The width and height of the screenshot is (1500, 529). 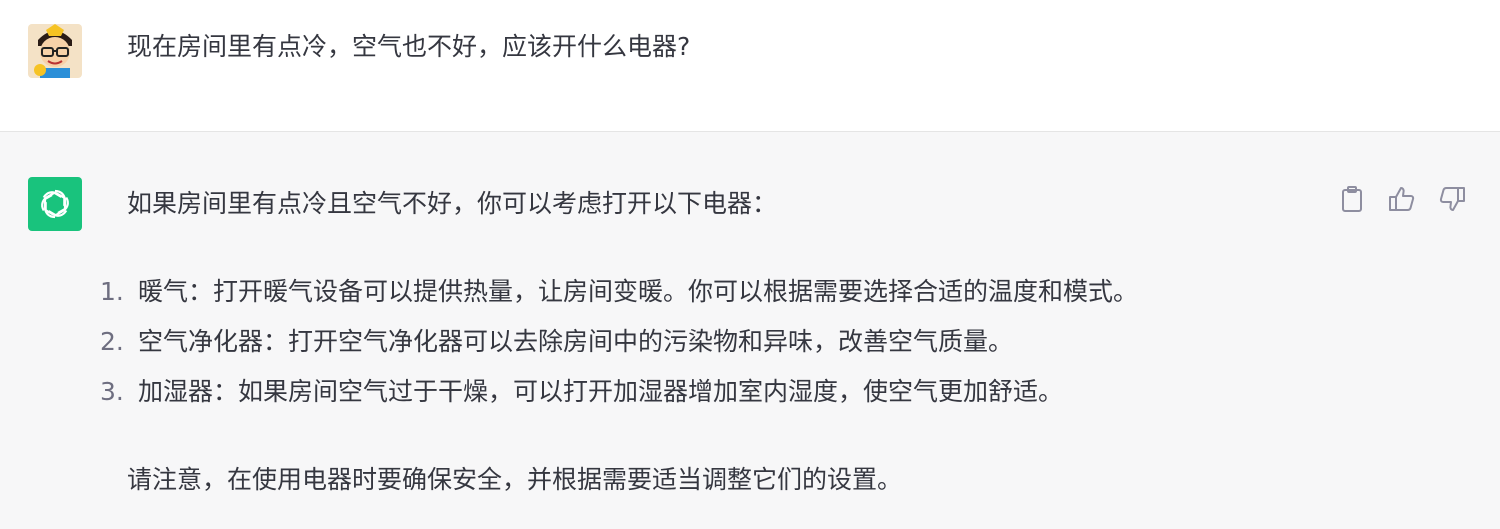 I want to click on list-item: 2. 空气净化器：打开空气净化器可以去除房间中的污染物和异味，改善空气质量。, so click(x=619, y=349).